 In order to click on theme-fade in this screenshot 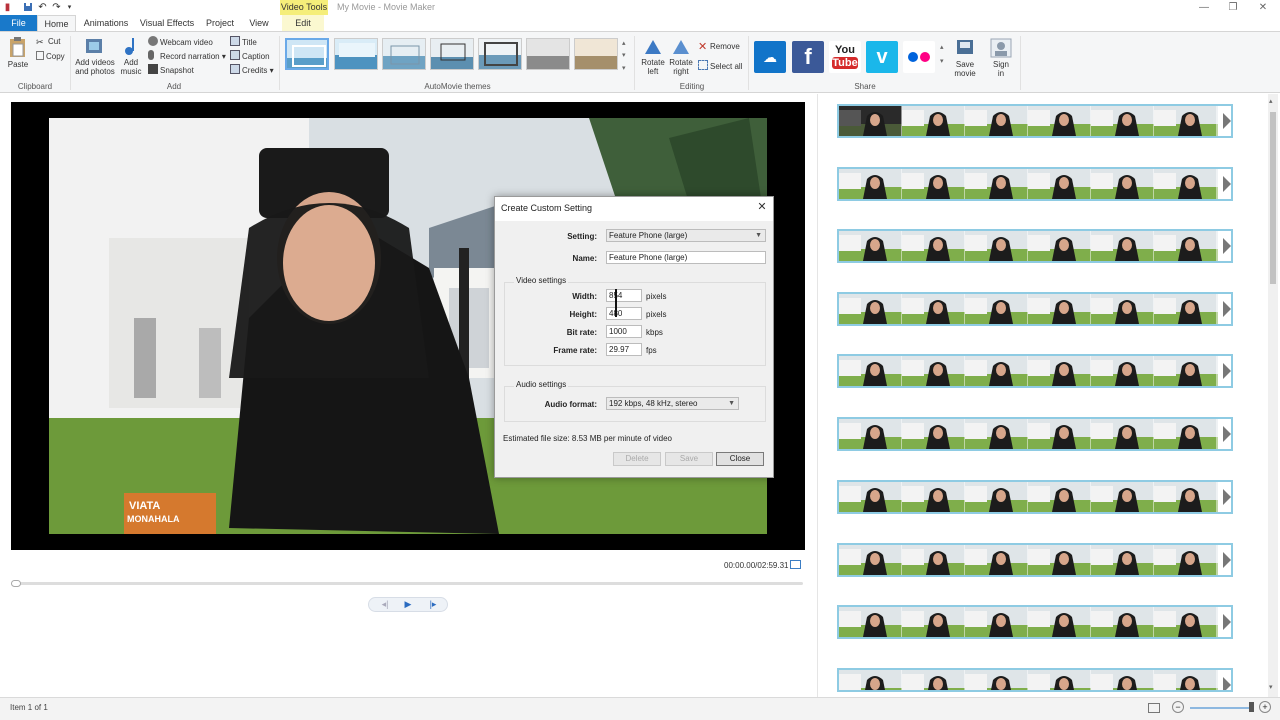, I will do `click(404, 54)`.